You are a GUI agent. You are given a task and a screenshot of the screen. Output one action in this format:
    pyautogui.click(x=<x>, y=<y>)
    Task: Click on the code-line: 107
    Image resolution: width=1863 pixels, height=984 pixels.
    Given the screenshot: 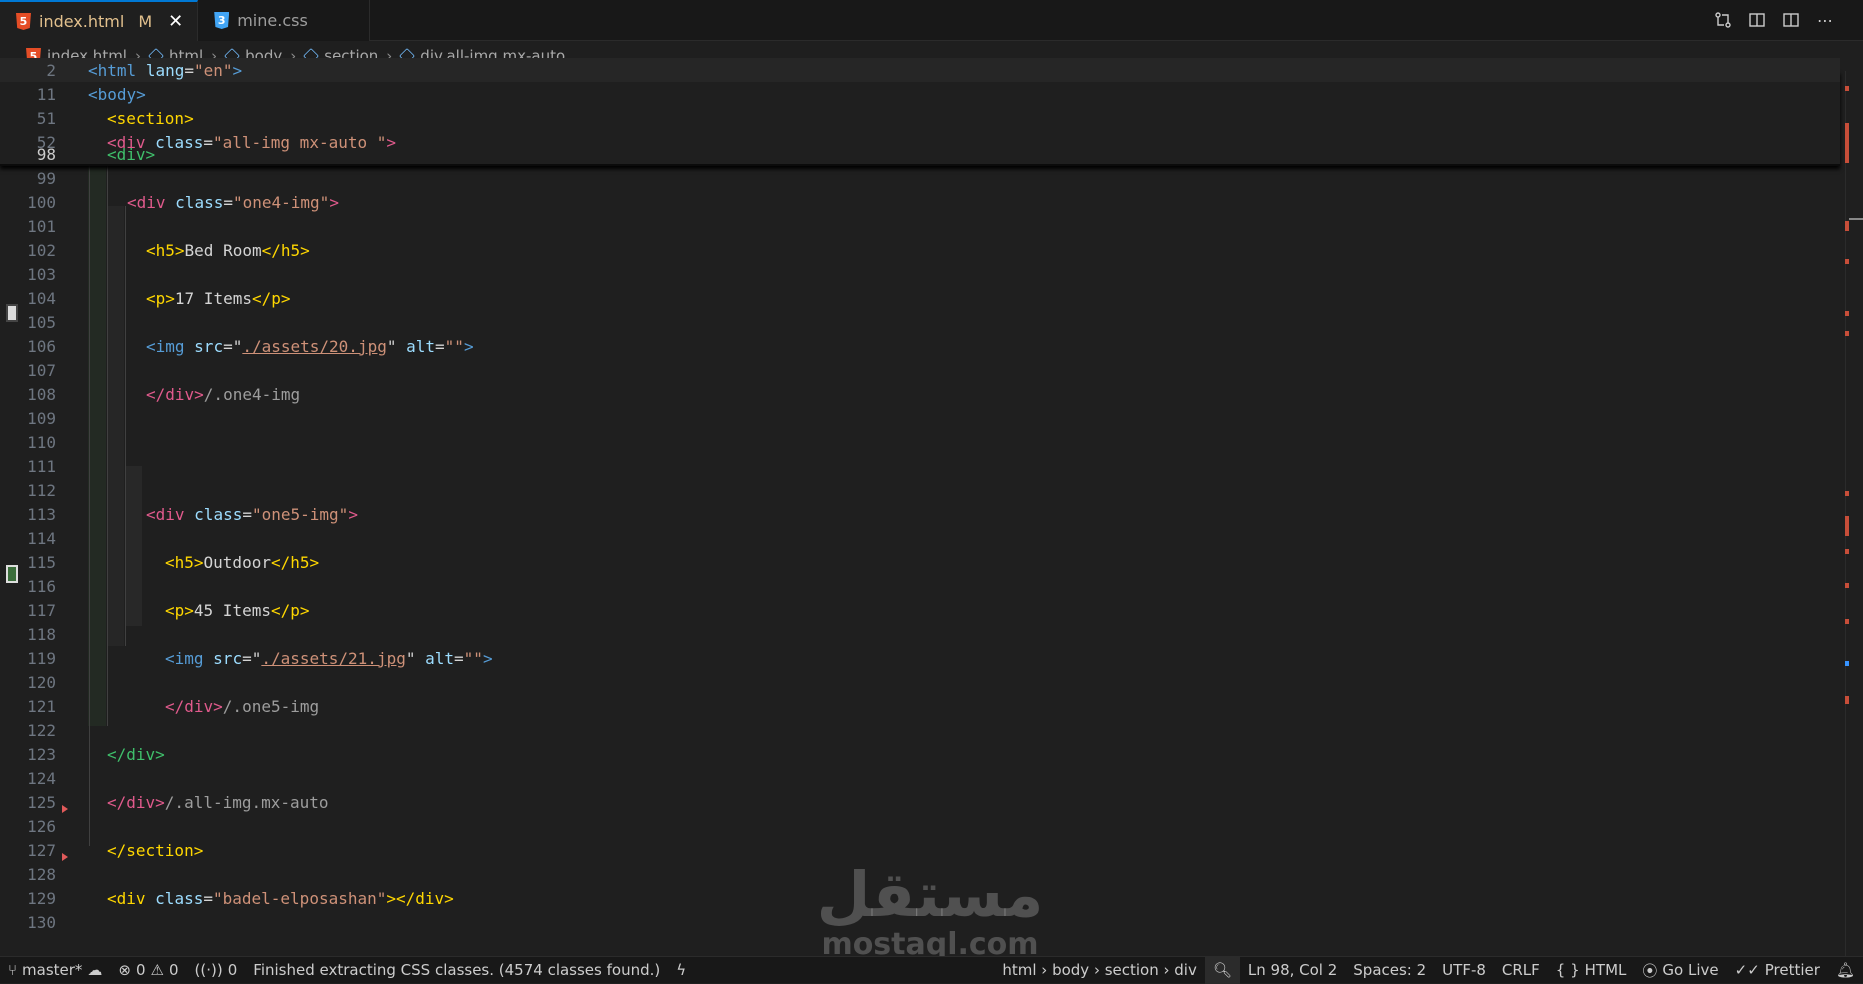 What is the action you would take?
    pyautogui.click(x=920, y=370)
    